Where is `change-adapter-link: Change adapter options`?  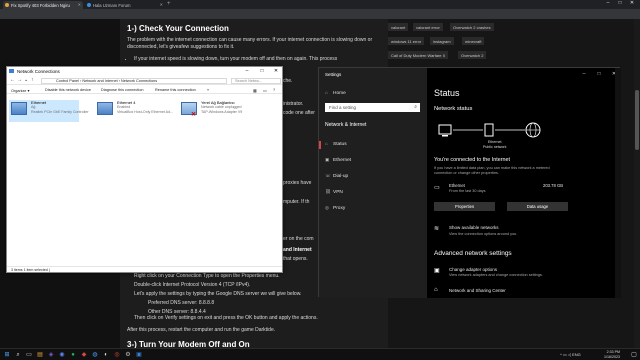
change-adapter-link: Change adapter options is located at coordinates (473, 269).